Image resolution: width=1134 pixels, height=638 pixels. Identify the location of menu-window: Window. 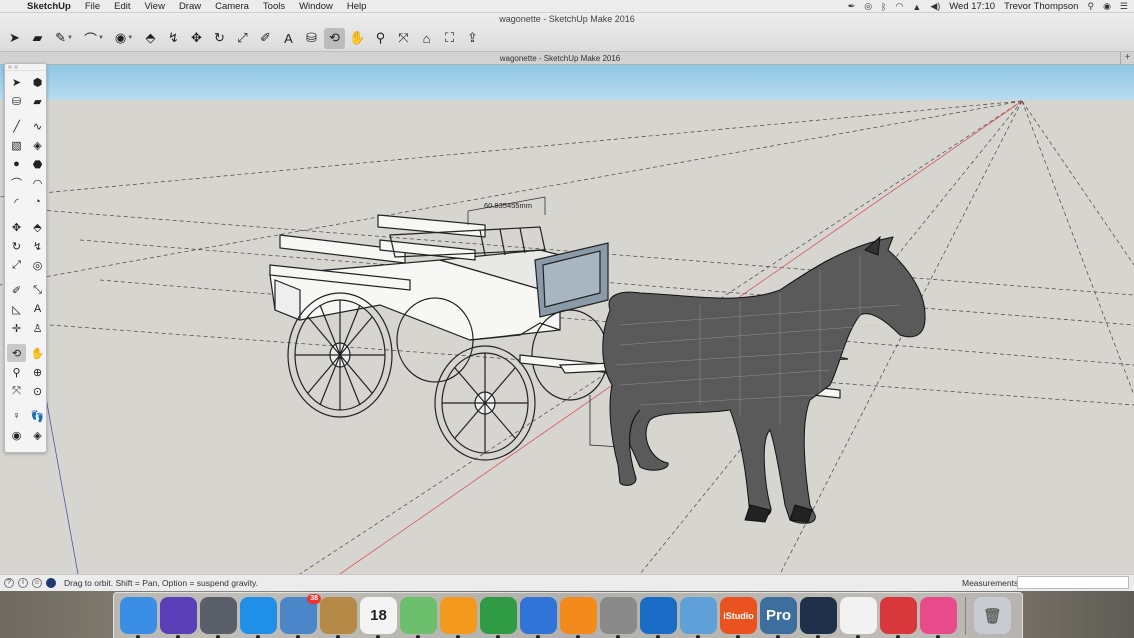
(316, 6).